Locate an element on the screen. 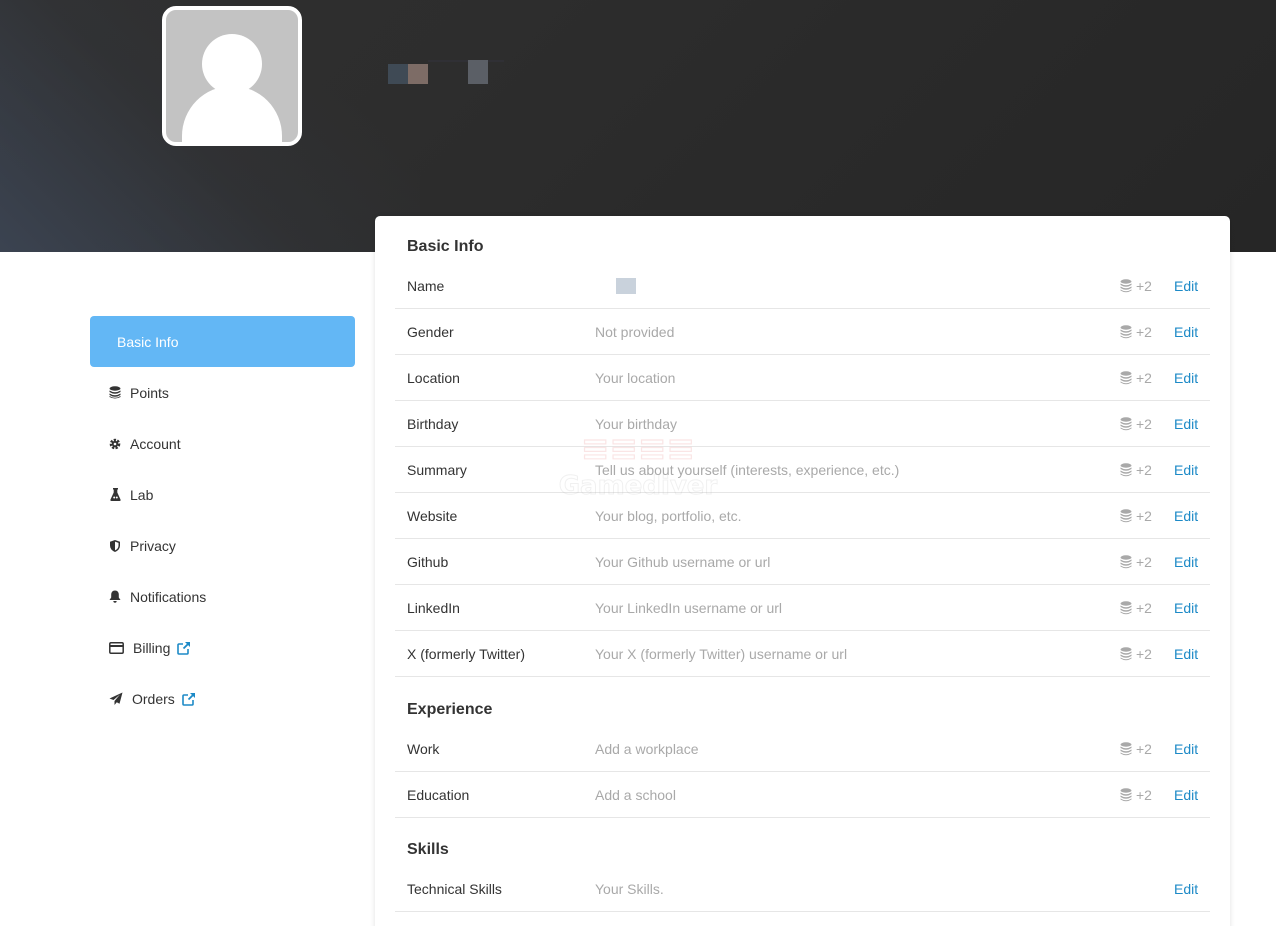  field-value is located at coordinates (857, 286).